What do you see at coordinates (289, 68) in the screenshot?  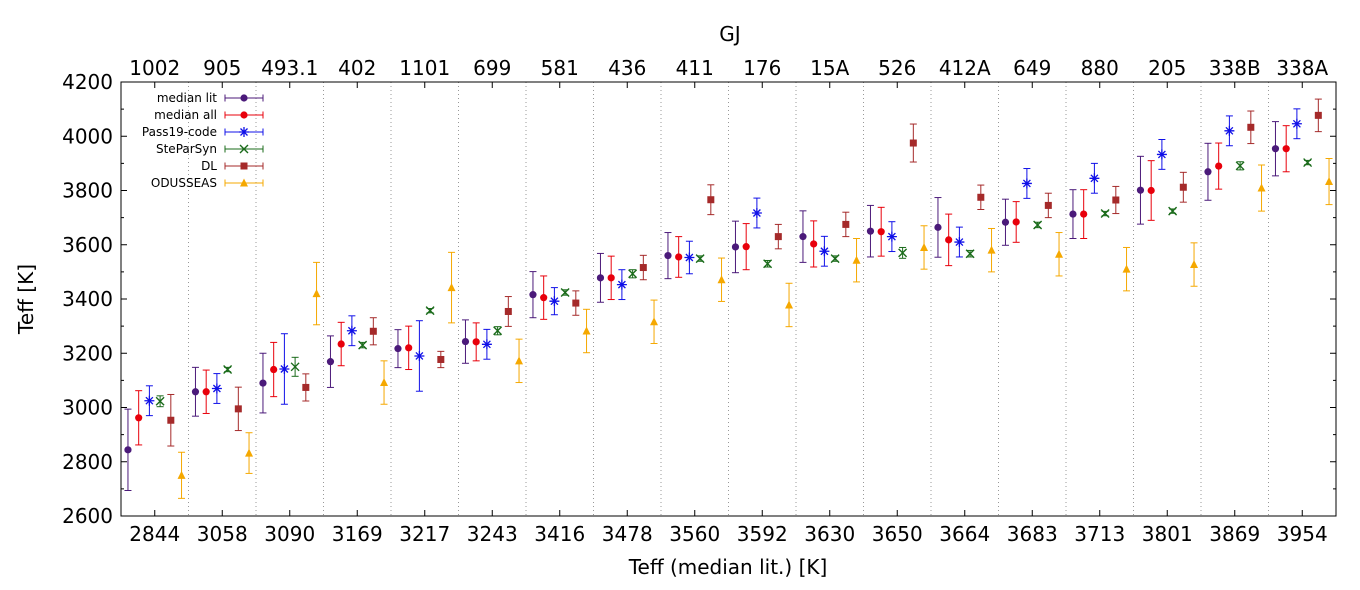 I see `top-tick-label: 493.1` at bounding box center [289, 68].